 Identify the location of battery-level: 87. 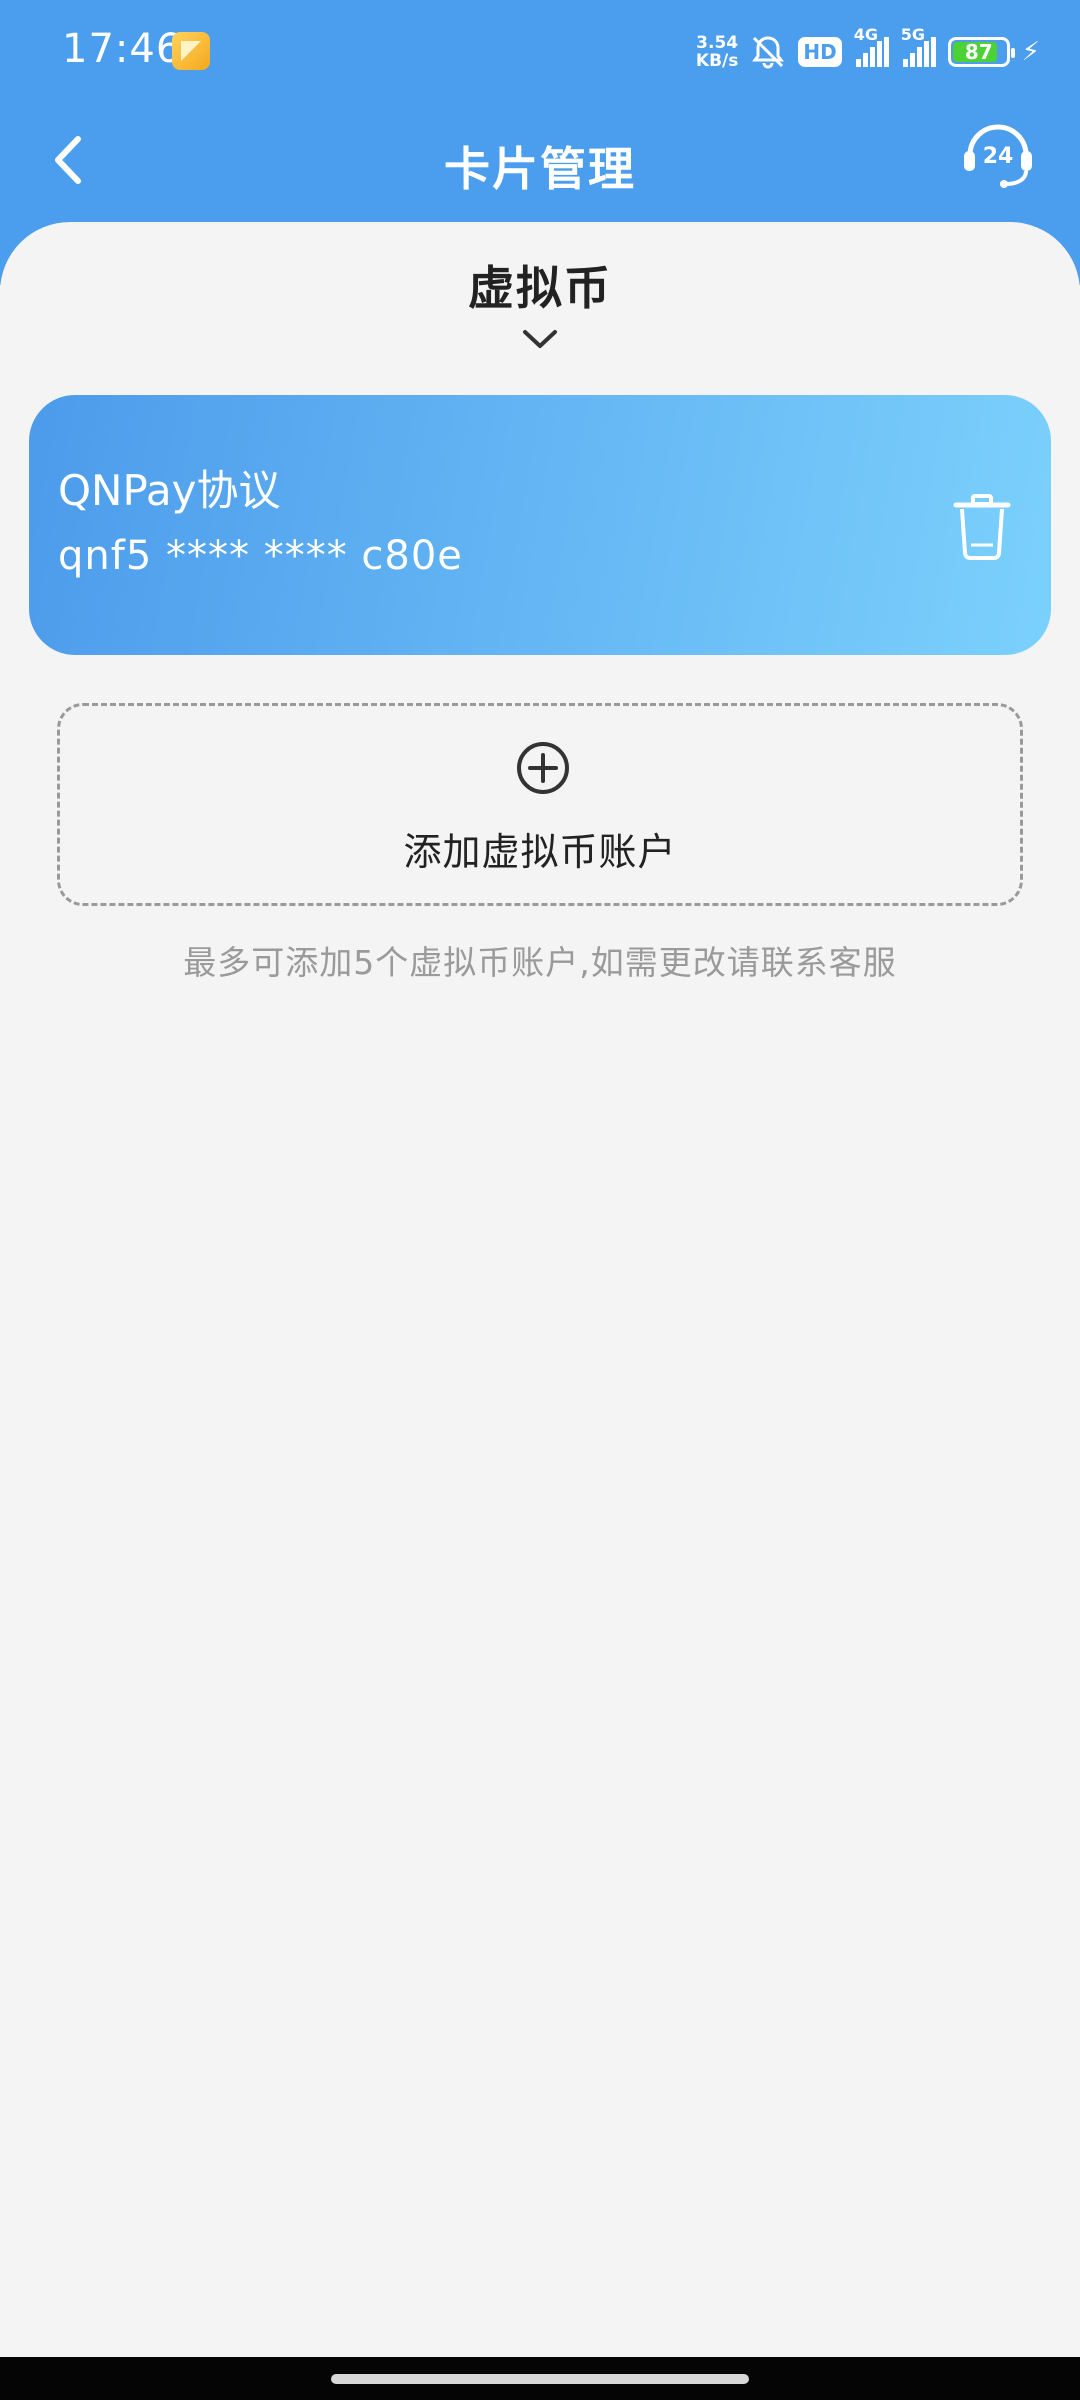
(978, 52).